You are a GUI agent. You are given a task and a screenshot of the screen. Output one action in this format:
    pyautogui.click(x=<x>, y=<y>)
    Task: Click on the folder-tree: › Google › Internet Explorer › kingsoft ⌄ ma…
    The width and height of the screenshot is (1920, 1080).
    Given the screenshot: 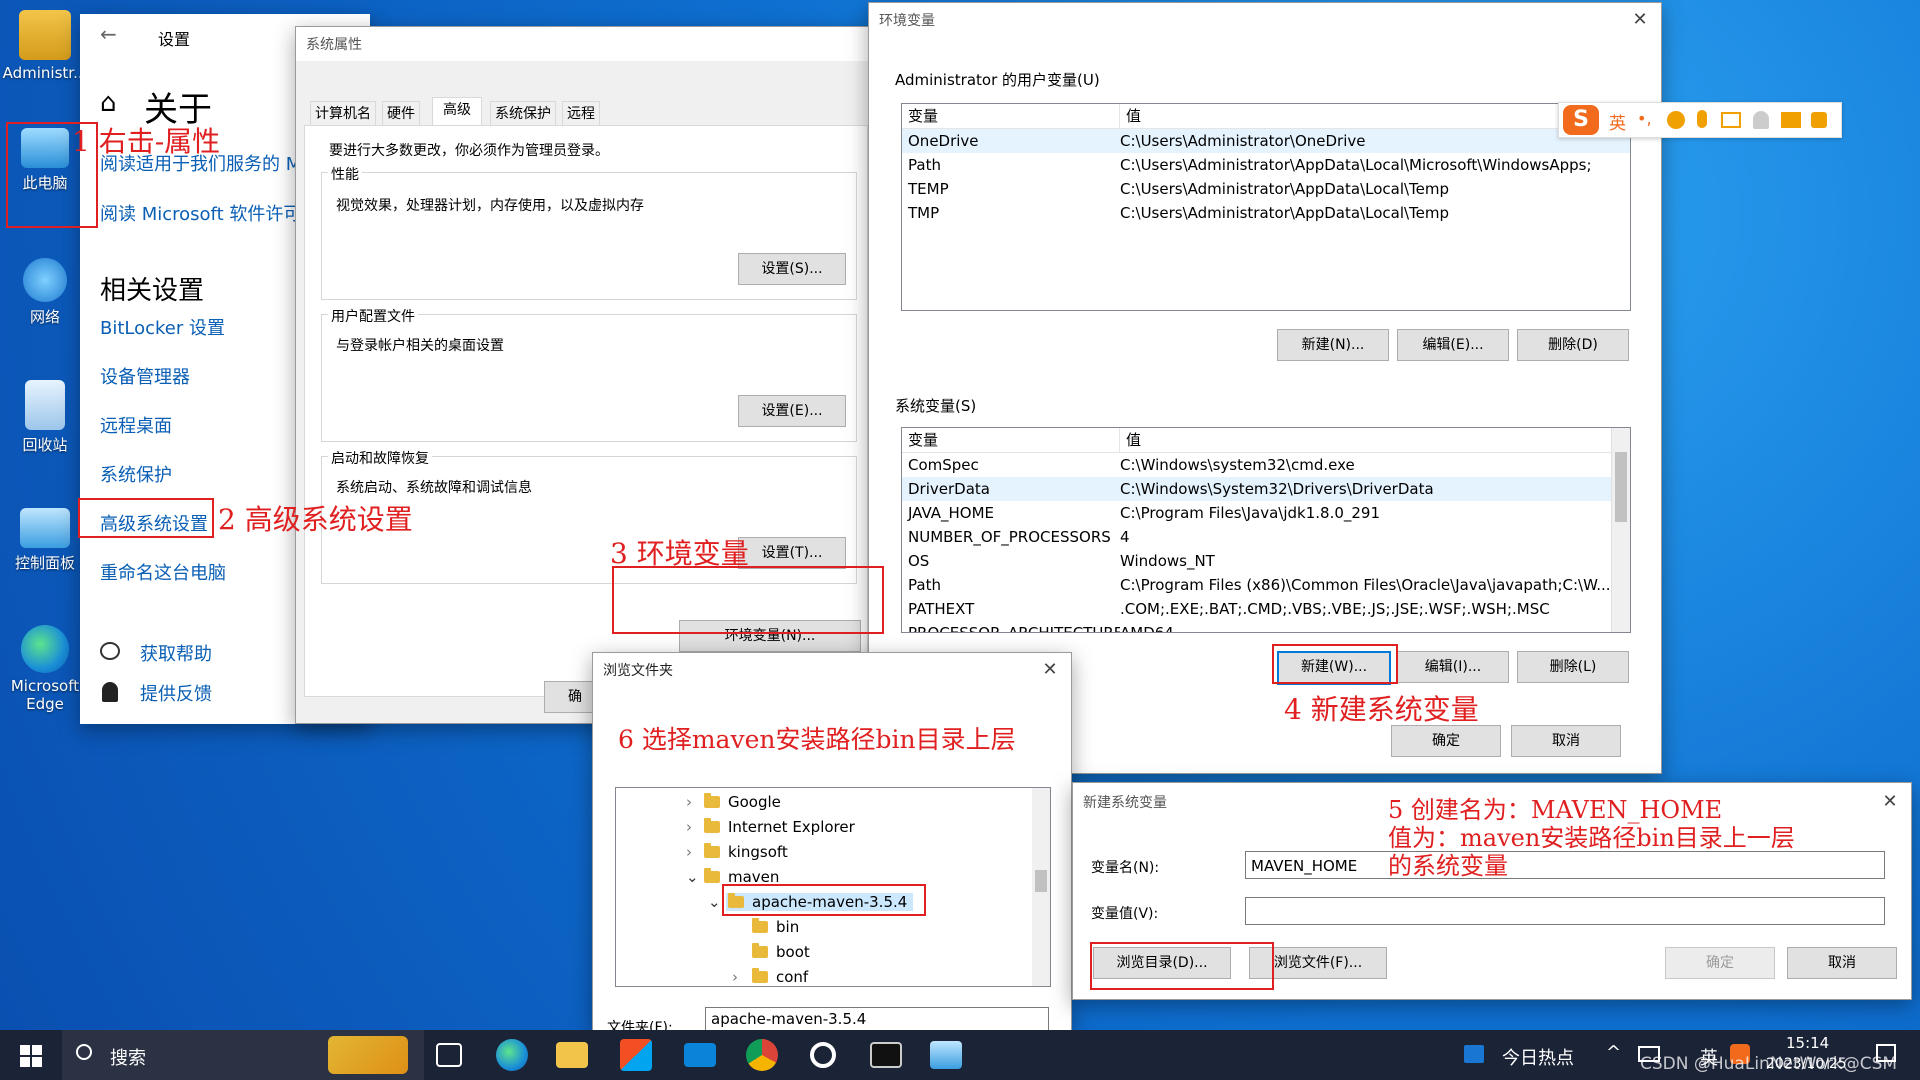 What is the action you would take?
    pyautogui.click(x=833, y=887)
    